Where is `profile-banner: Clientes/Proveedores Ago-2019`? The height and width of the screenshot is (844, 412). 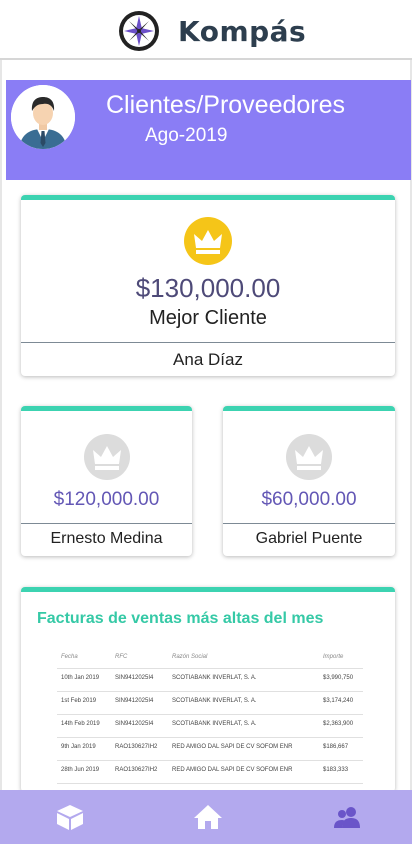
profile-banner: Clientes/Proveedores Ago-2019 is located at coordinates (208, 130).